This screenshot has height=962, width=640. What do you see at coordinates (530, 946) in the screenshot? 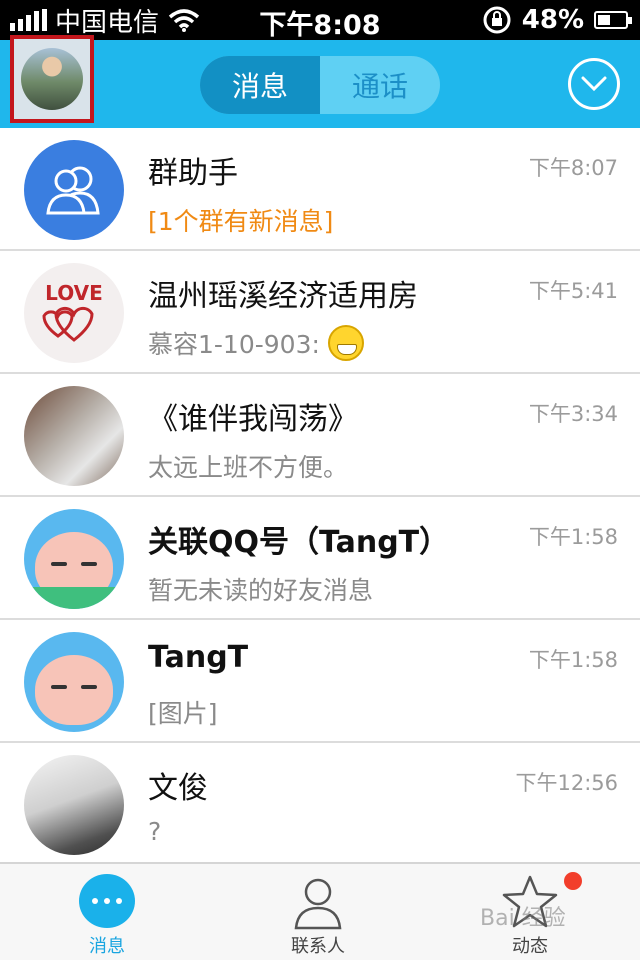
I see `tab-label: 动态` at bounding box center [530, 946].